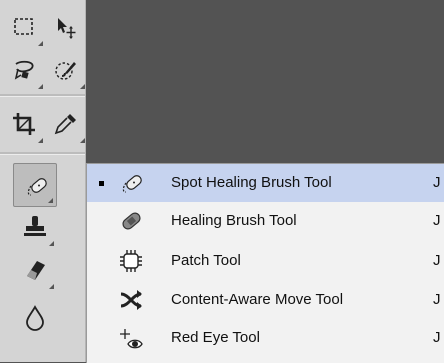  I want to click on spot-healing-brush-tool, so click(35, 185).